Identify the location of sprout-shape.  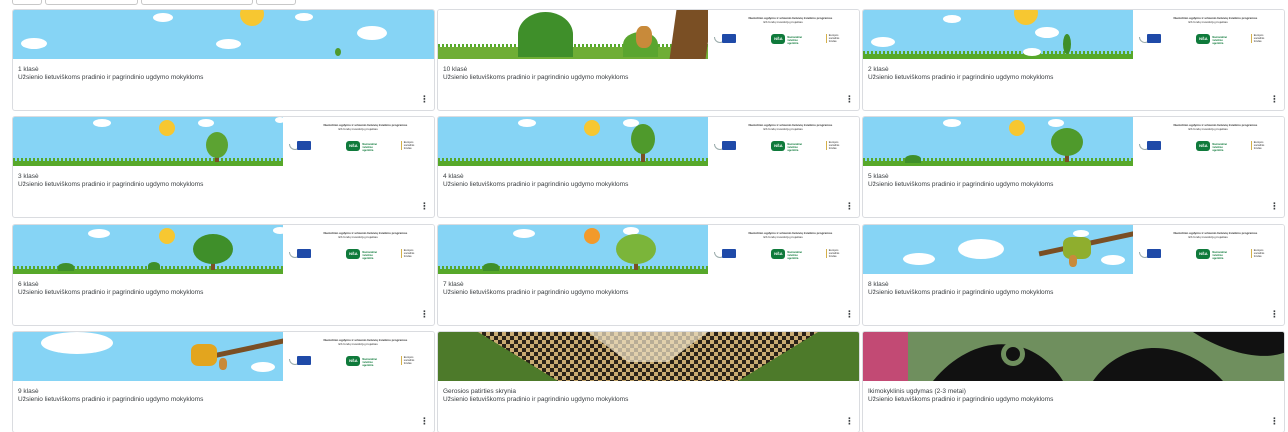
(1067, 44).